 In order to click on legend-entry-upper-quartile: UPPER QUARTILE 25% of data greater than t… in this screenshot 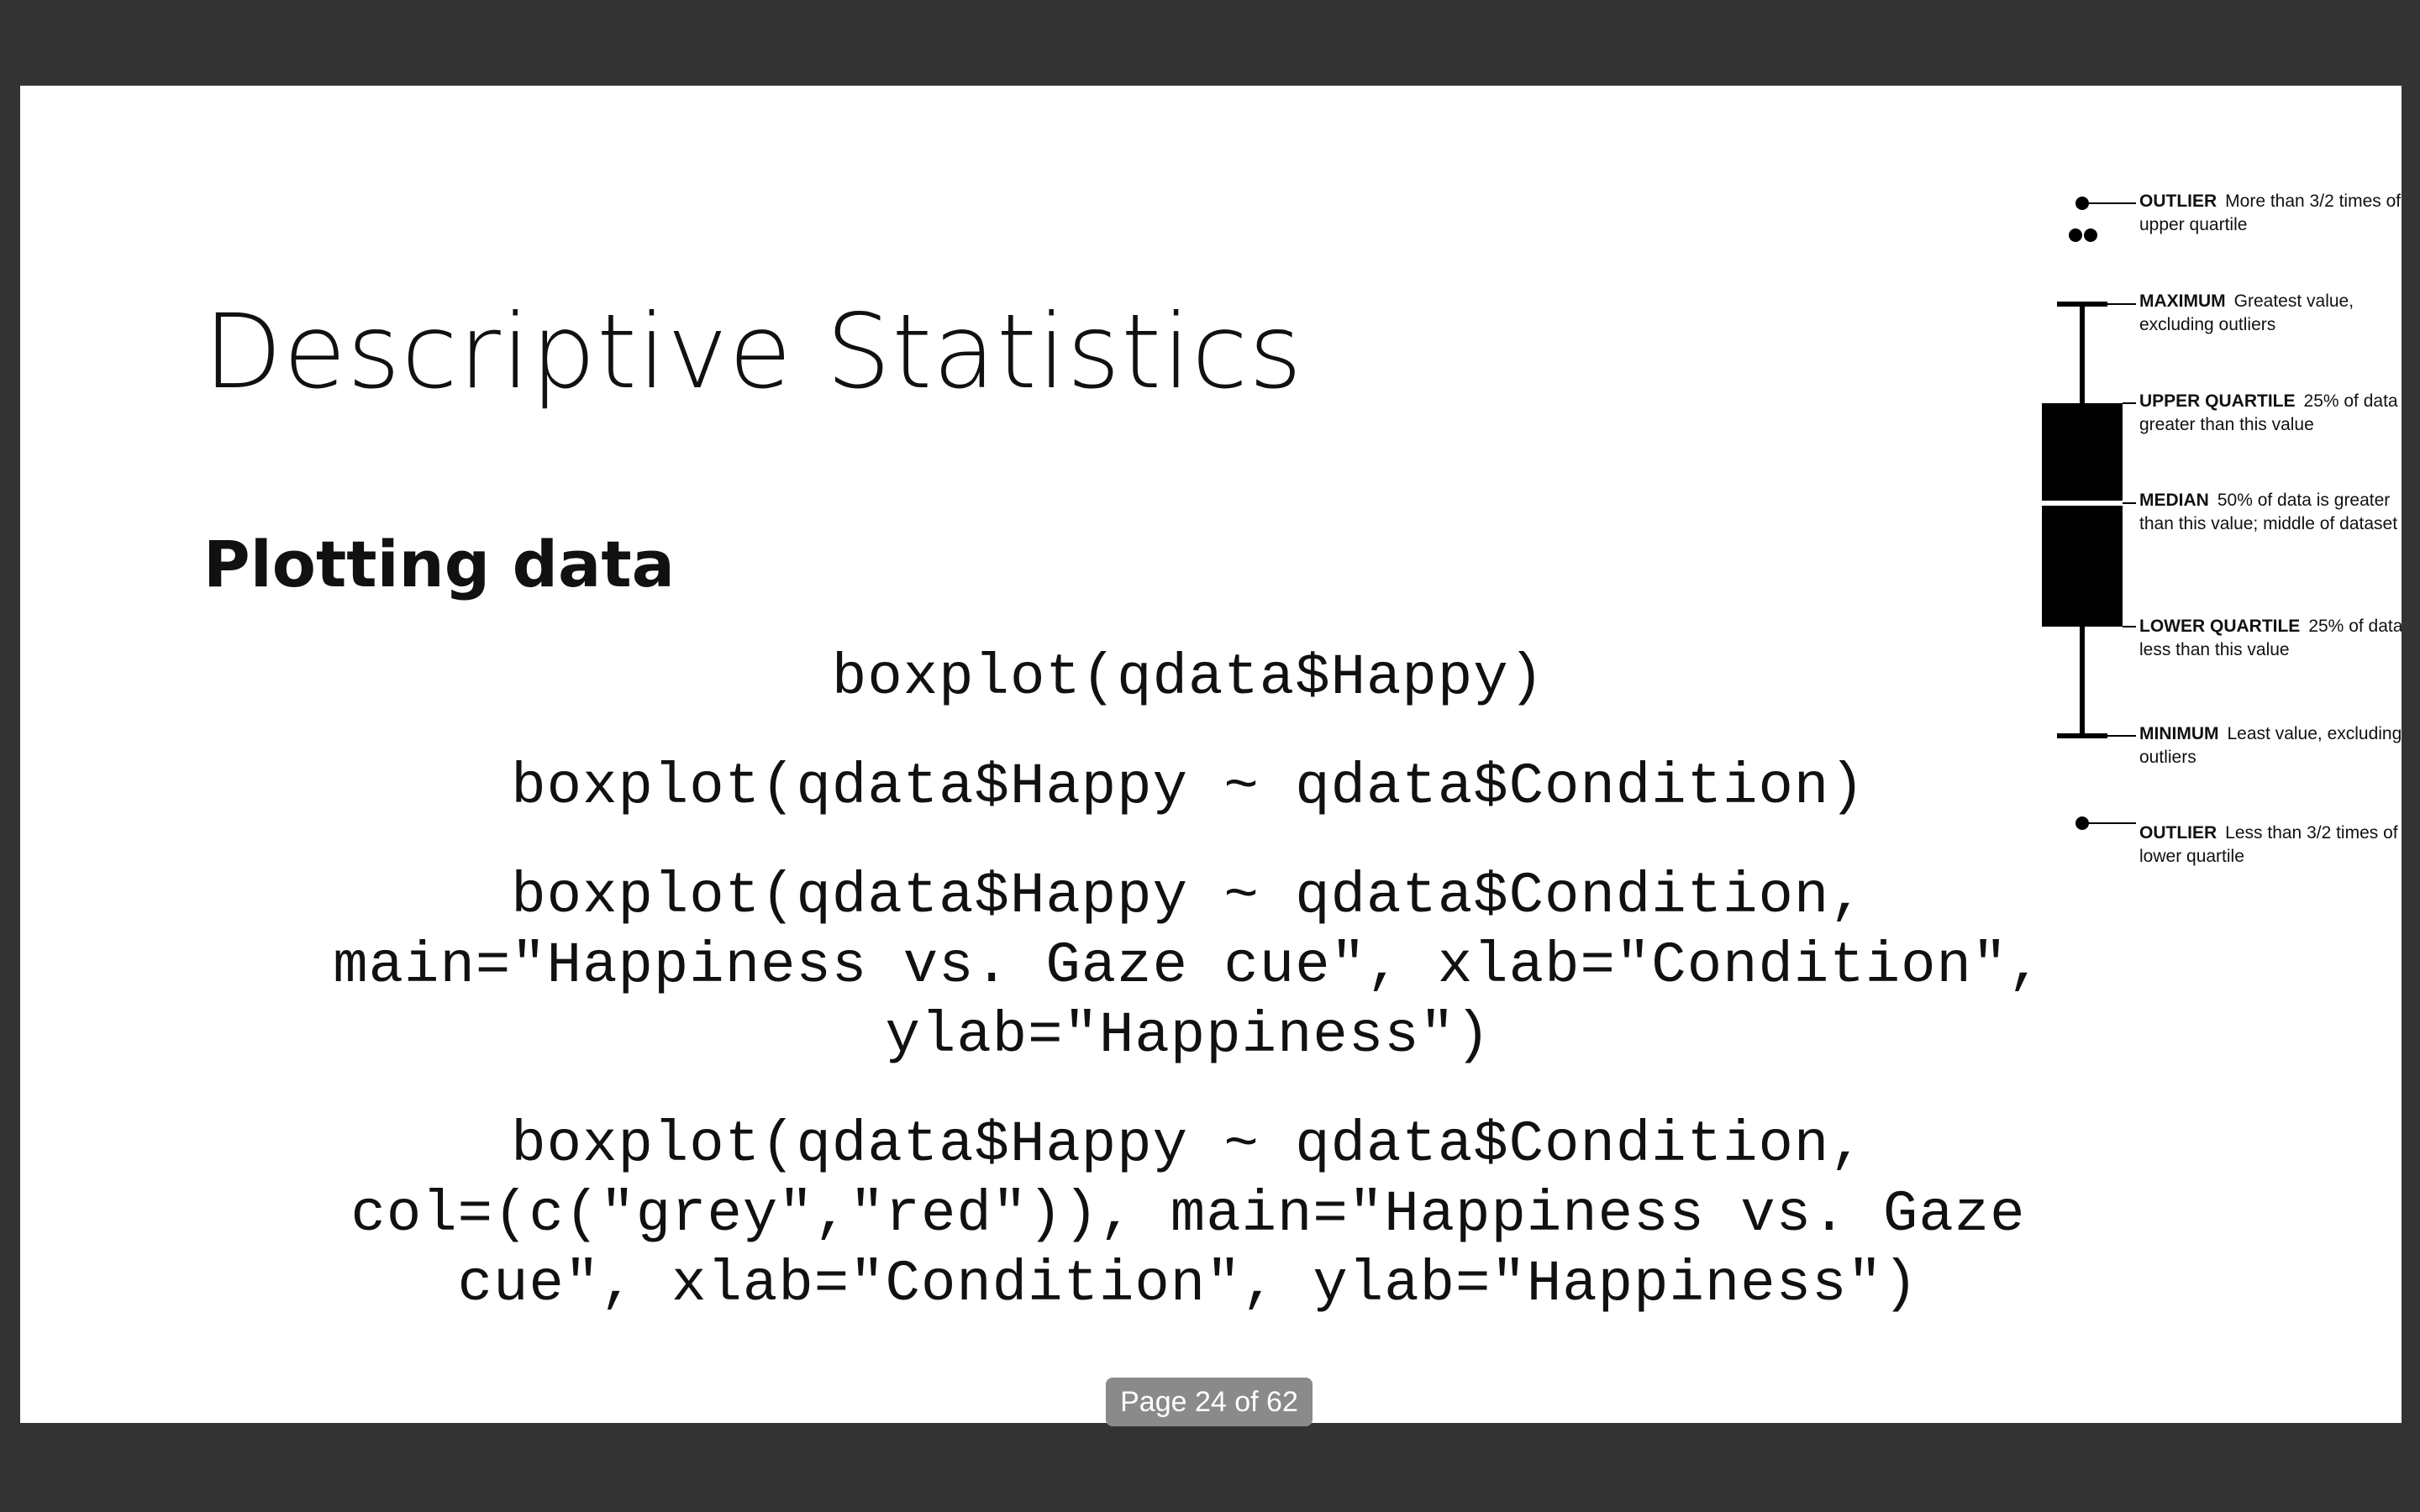, I will do `click(2270, 413)`.